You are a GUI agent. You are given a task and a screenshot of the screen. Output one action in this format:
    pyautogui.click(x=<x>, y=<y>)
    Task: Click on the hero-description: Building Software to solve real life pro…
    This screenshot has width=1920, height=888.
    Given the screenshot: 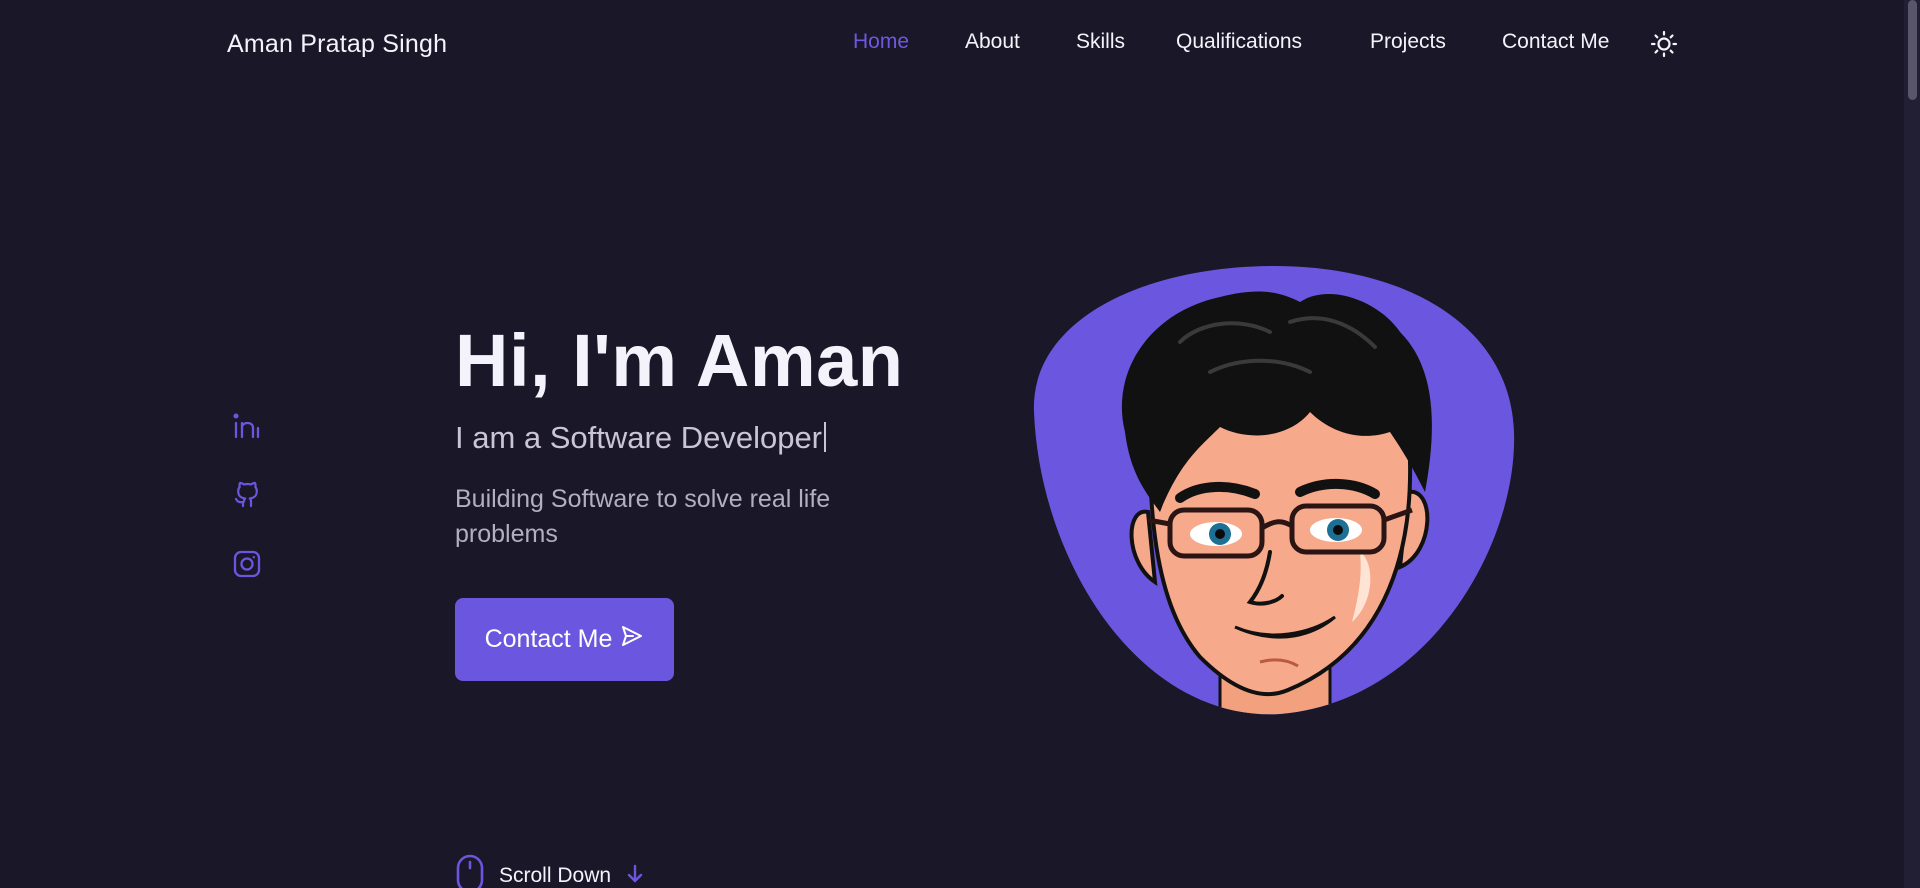 What is the action you would take?
    pyautogui.click(x=643, y=516)
    